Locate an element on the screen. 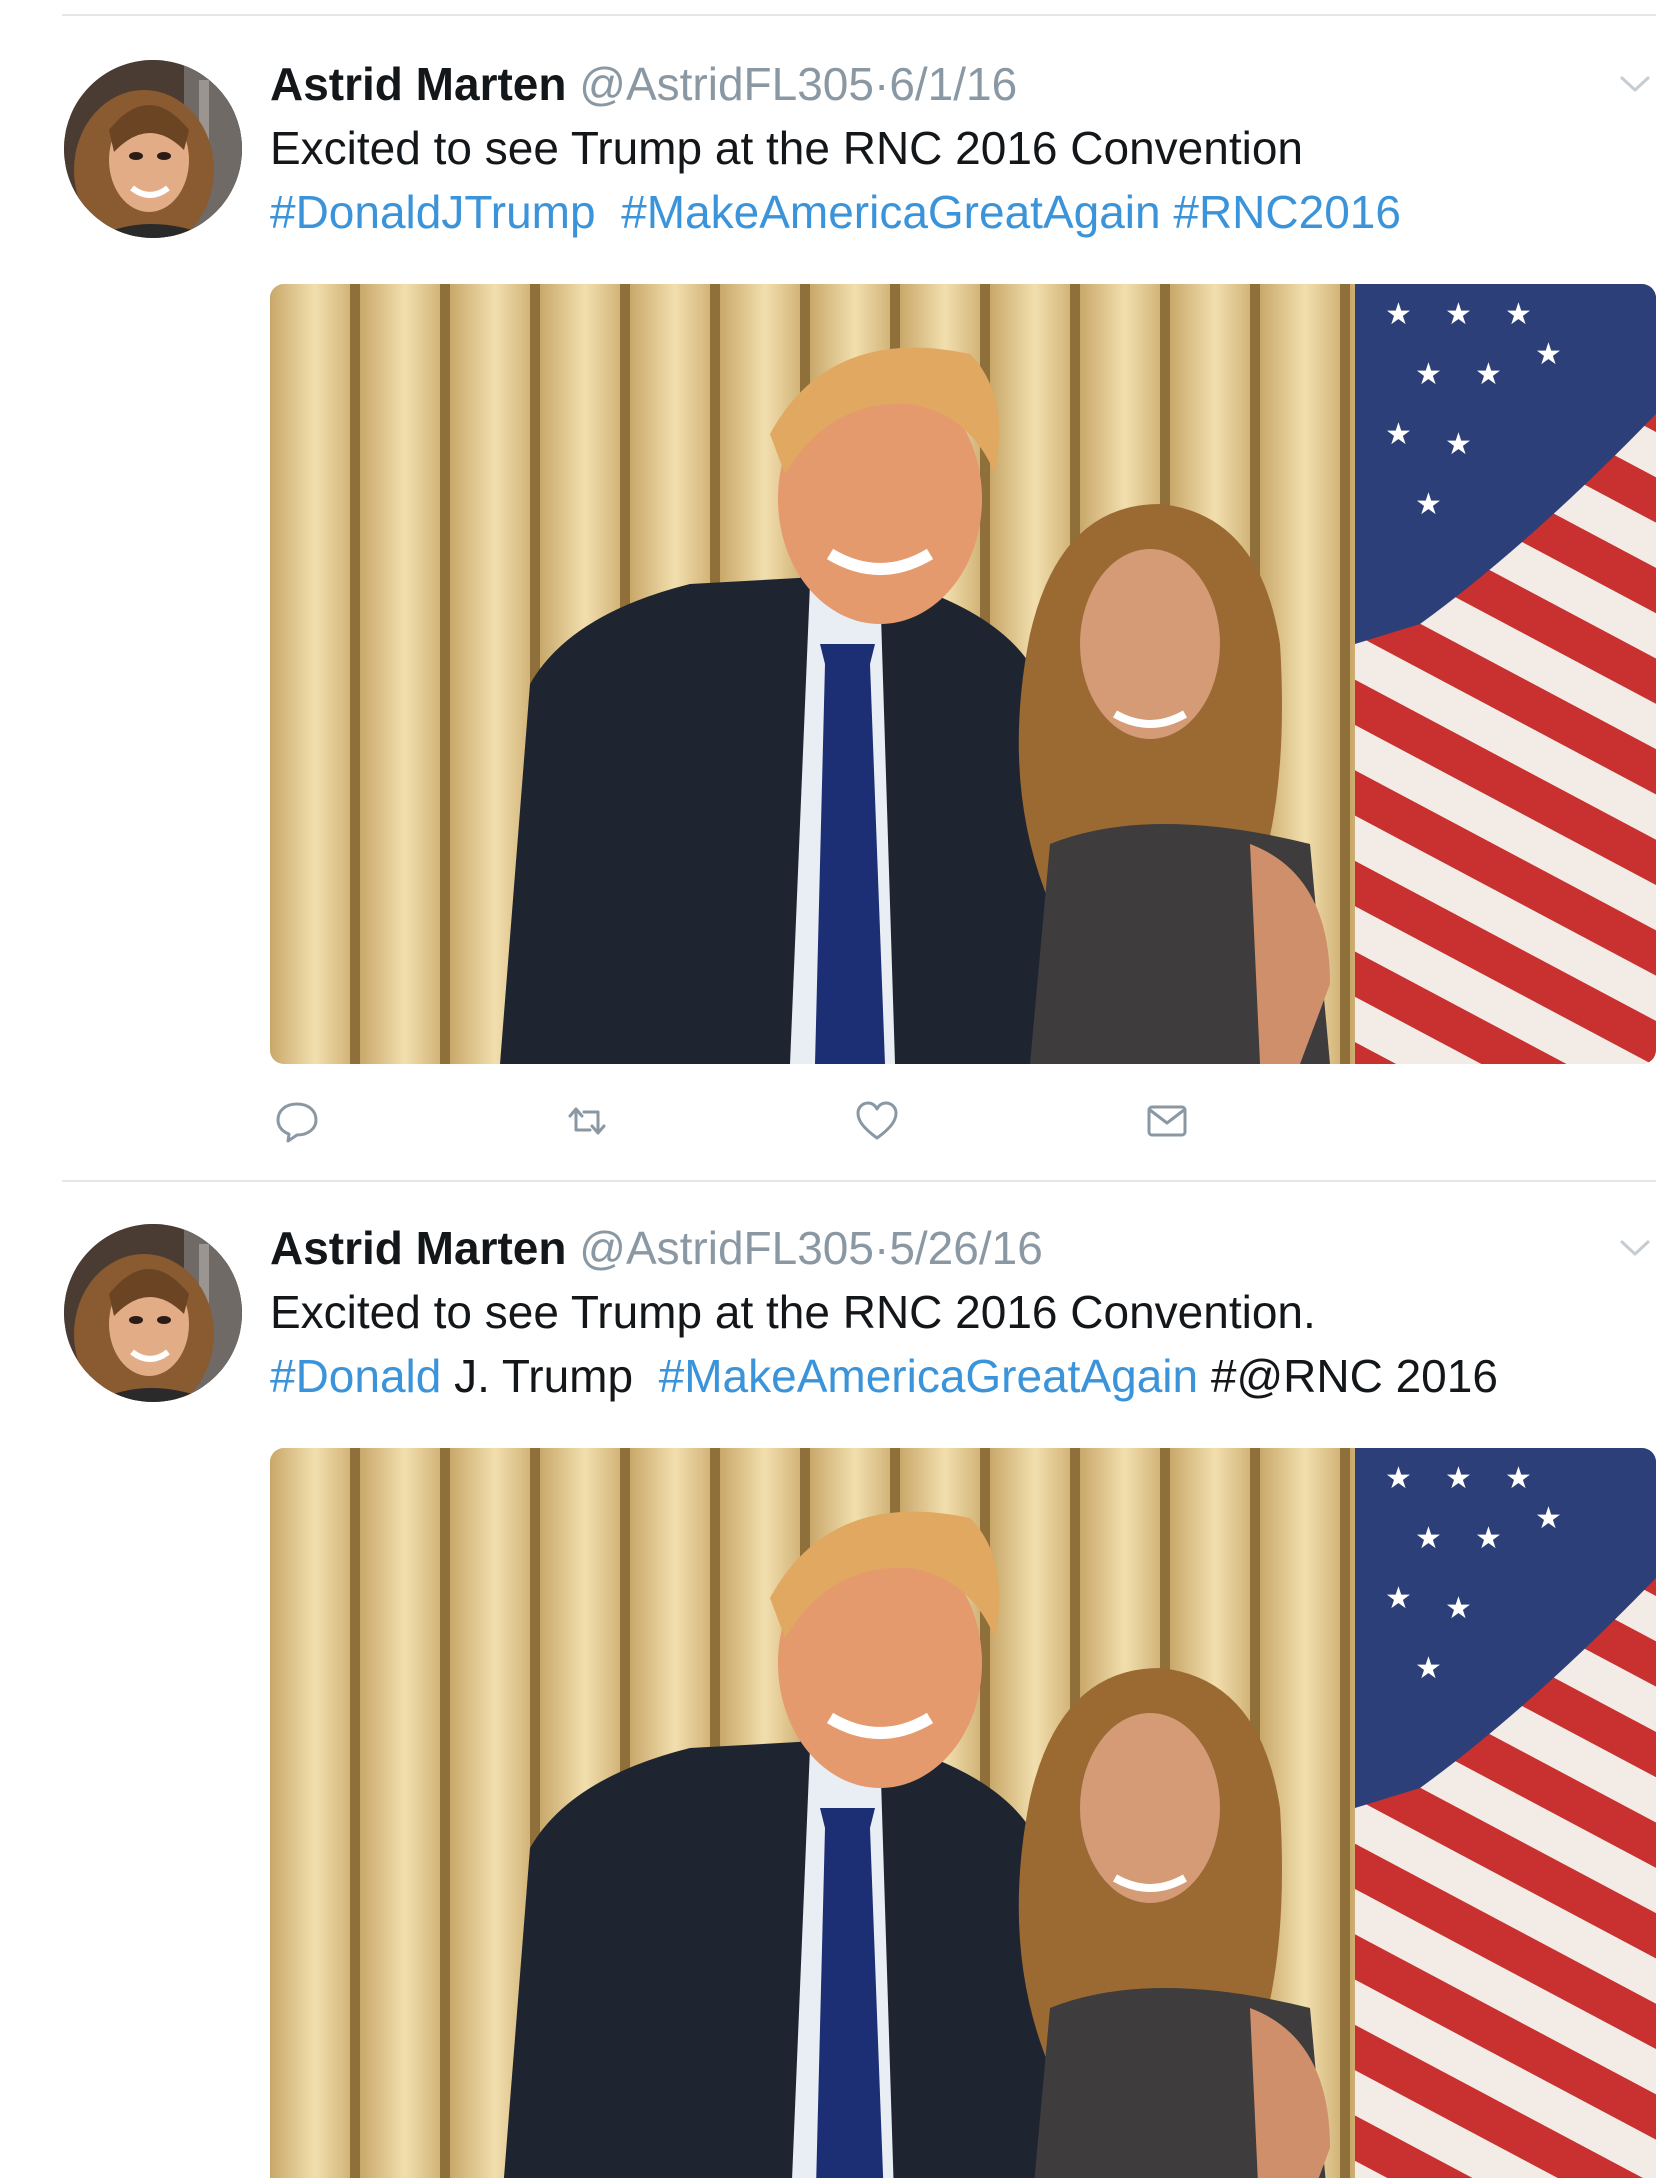 This screenshot has height=2178, width=1674. plain-text: J. Trump is located at coordinates (550, 1376).